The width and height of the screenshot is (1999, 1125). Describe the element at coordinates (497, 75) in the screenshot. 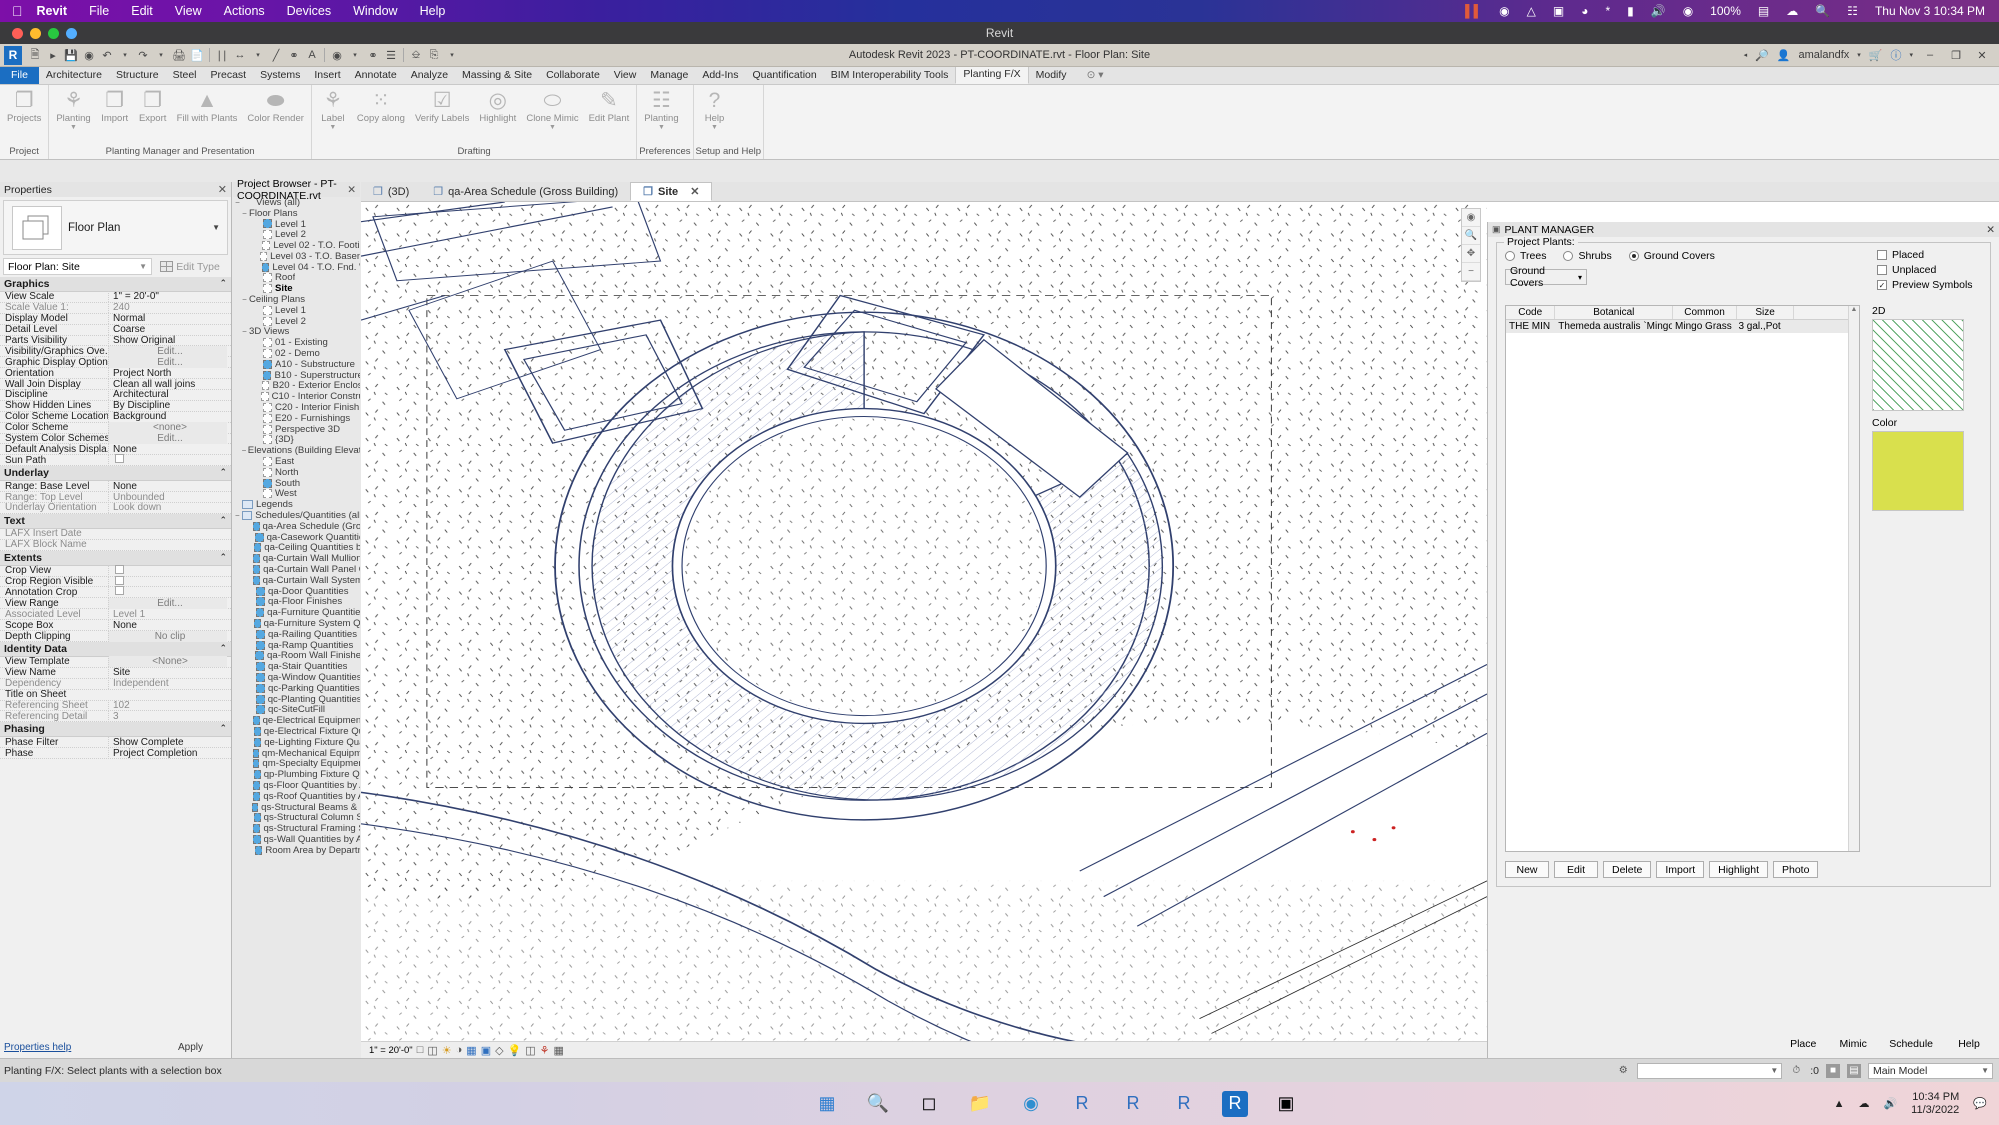

I see `ribbon-tab-massing-site: Massing & Site` at that location.